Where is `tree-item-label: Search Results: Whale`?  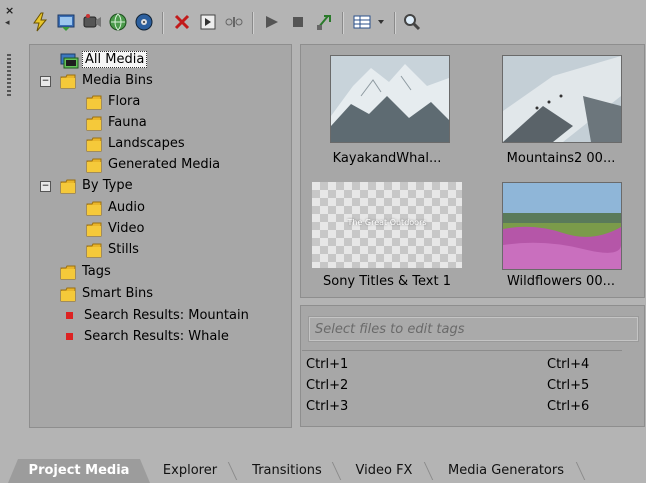 tree-item-label: Search Results: Whale is located at coordinates (156, 336).